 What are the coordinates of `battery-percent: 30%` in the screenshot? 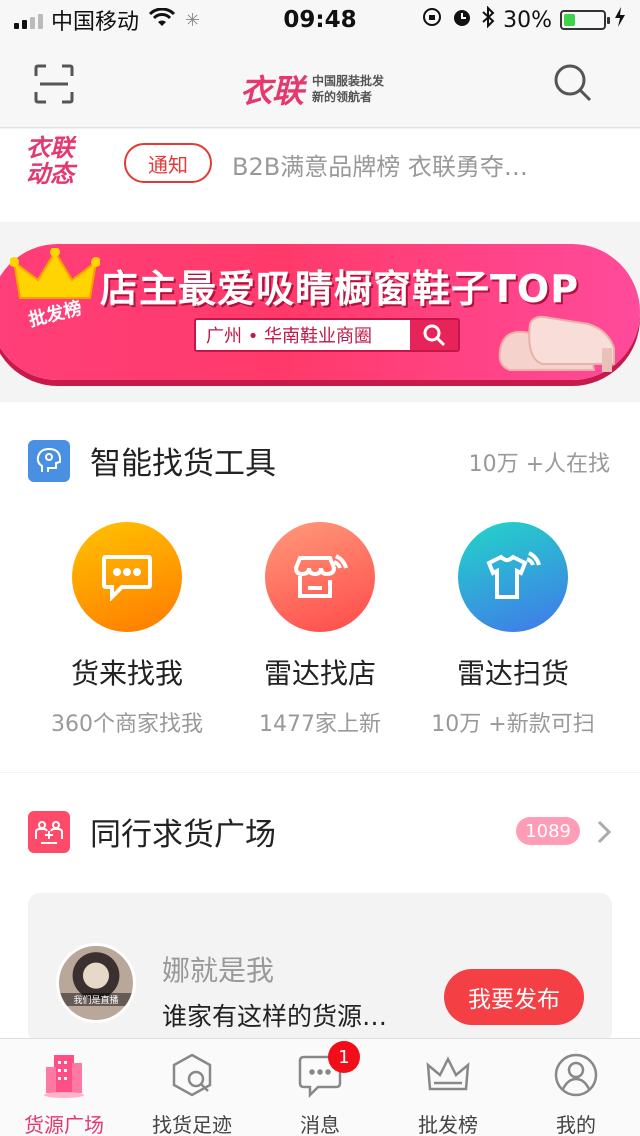 It's located at (527, 20).